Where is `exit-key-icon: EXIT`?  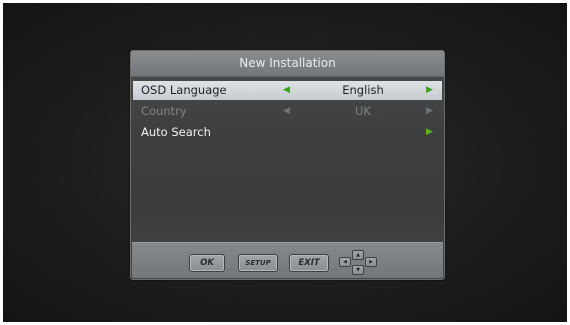
exit-key-icon: EXIT is located at coordinates (309, 263).